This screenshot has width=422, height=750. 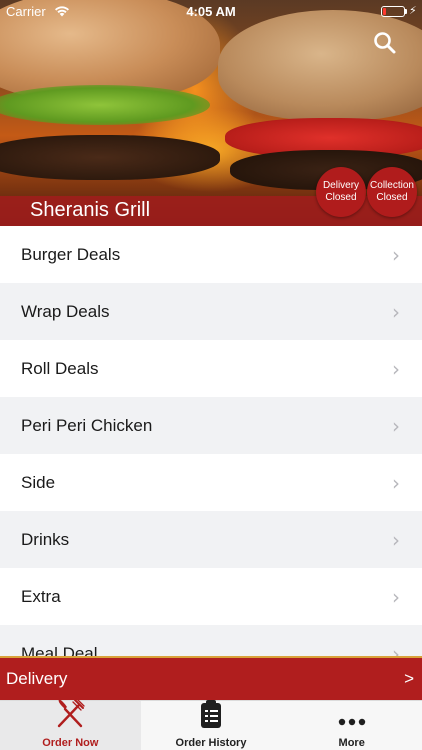 I want to click on collection-status-badge: Collection Closed, so click(x=392, y=192).